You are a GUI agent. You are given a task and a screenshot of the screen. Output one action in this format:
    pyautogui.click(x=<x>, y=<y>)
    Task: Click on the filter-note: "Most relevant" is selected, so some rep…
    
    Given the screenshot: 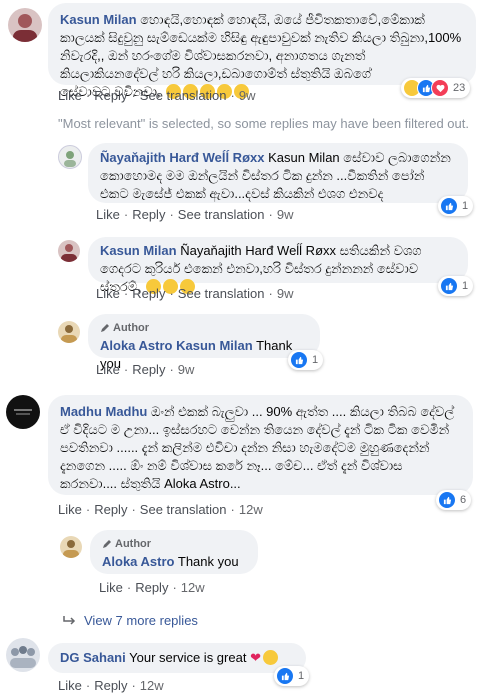 What is the action you would take?
    pyautogui.click(x=263, y=123)
    